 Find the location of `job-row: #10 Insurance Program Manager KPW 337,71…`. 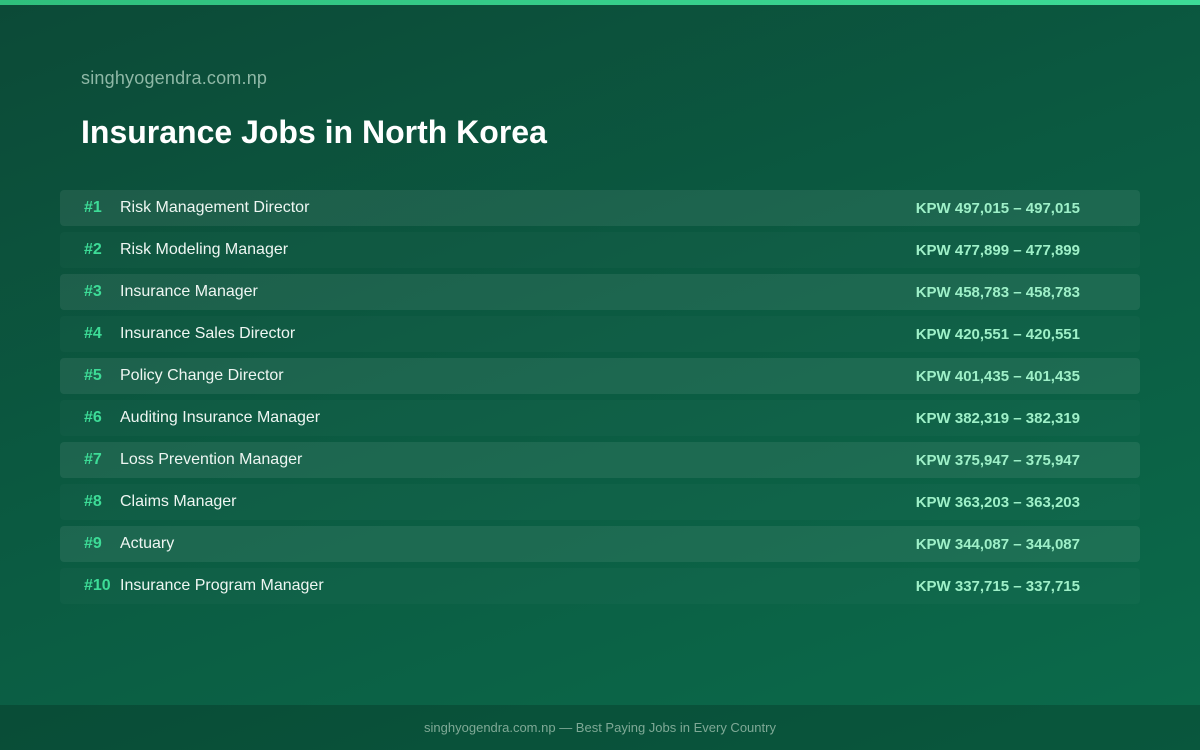

job-row: #10 Insurance Program Manager KPW 337,71… is located at coordinates (600, 586).